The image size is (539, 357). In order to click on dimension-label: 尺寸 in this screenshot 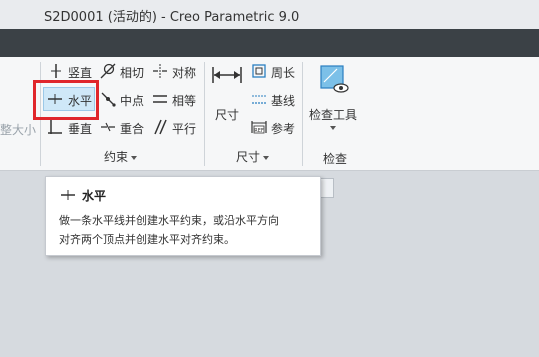, I will do `click(227, 115)`.